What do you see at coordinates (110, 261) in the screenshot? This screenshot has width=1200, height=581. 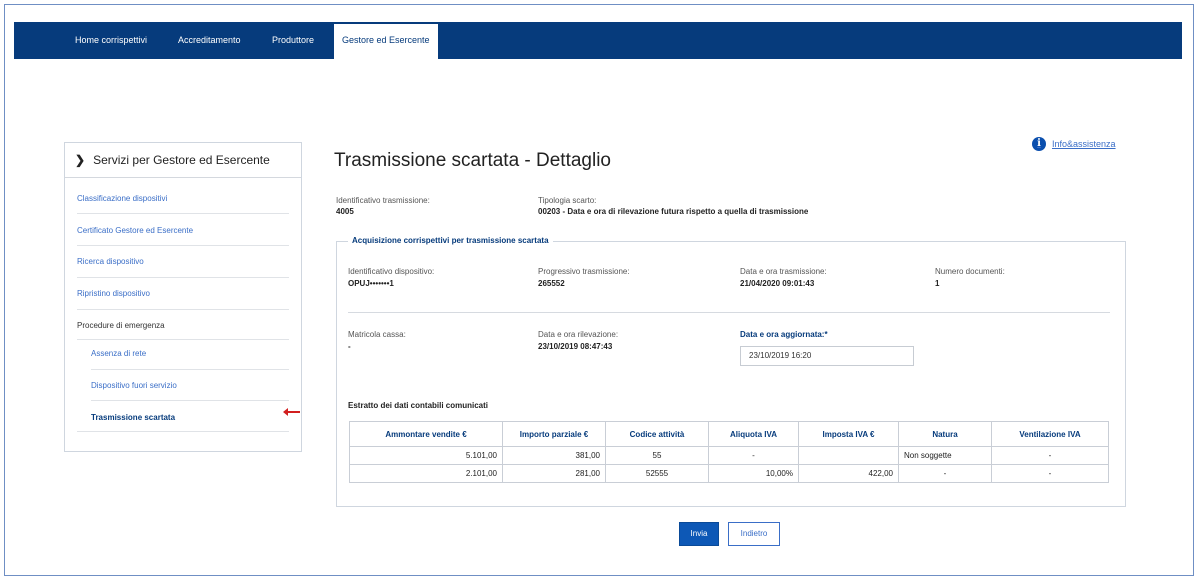 I see `sidebar-item-ricerca: Ricerca dispositivo` at bounding box center [110, 261].